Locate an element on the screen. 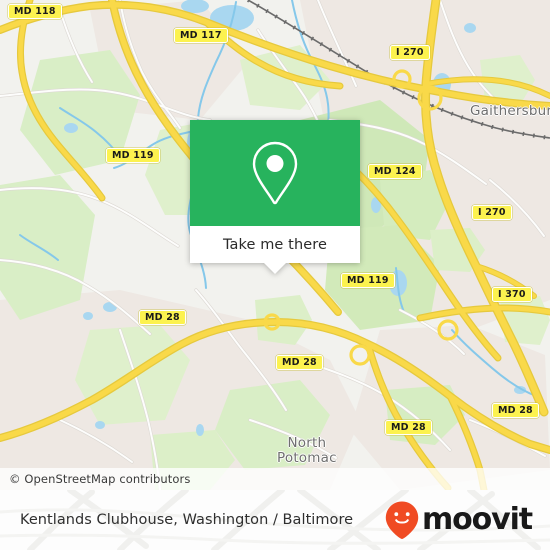  attribution-text: © OpenStreetMap contributors is located at coordinates (100, 479).